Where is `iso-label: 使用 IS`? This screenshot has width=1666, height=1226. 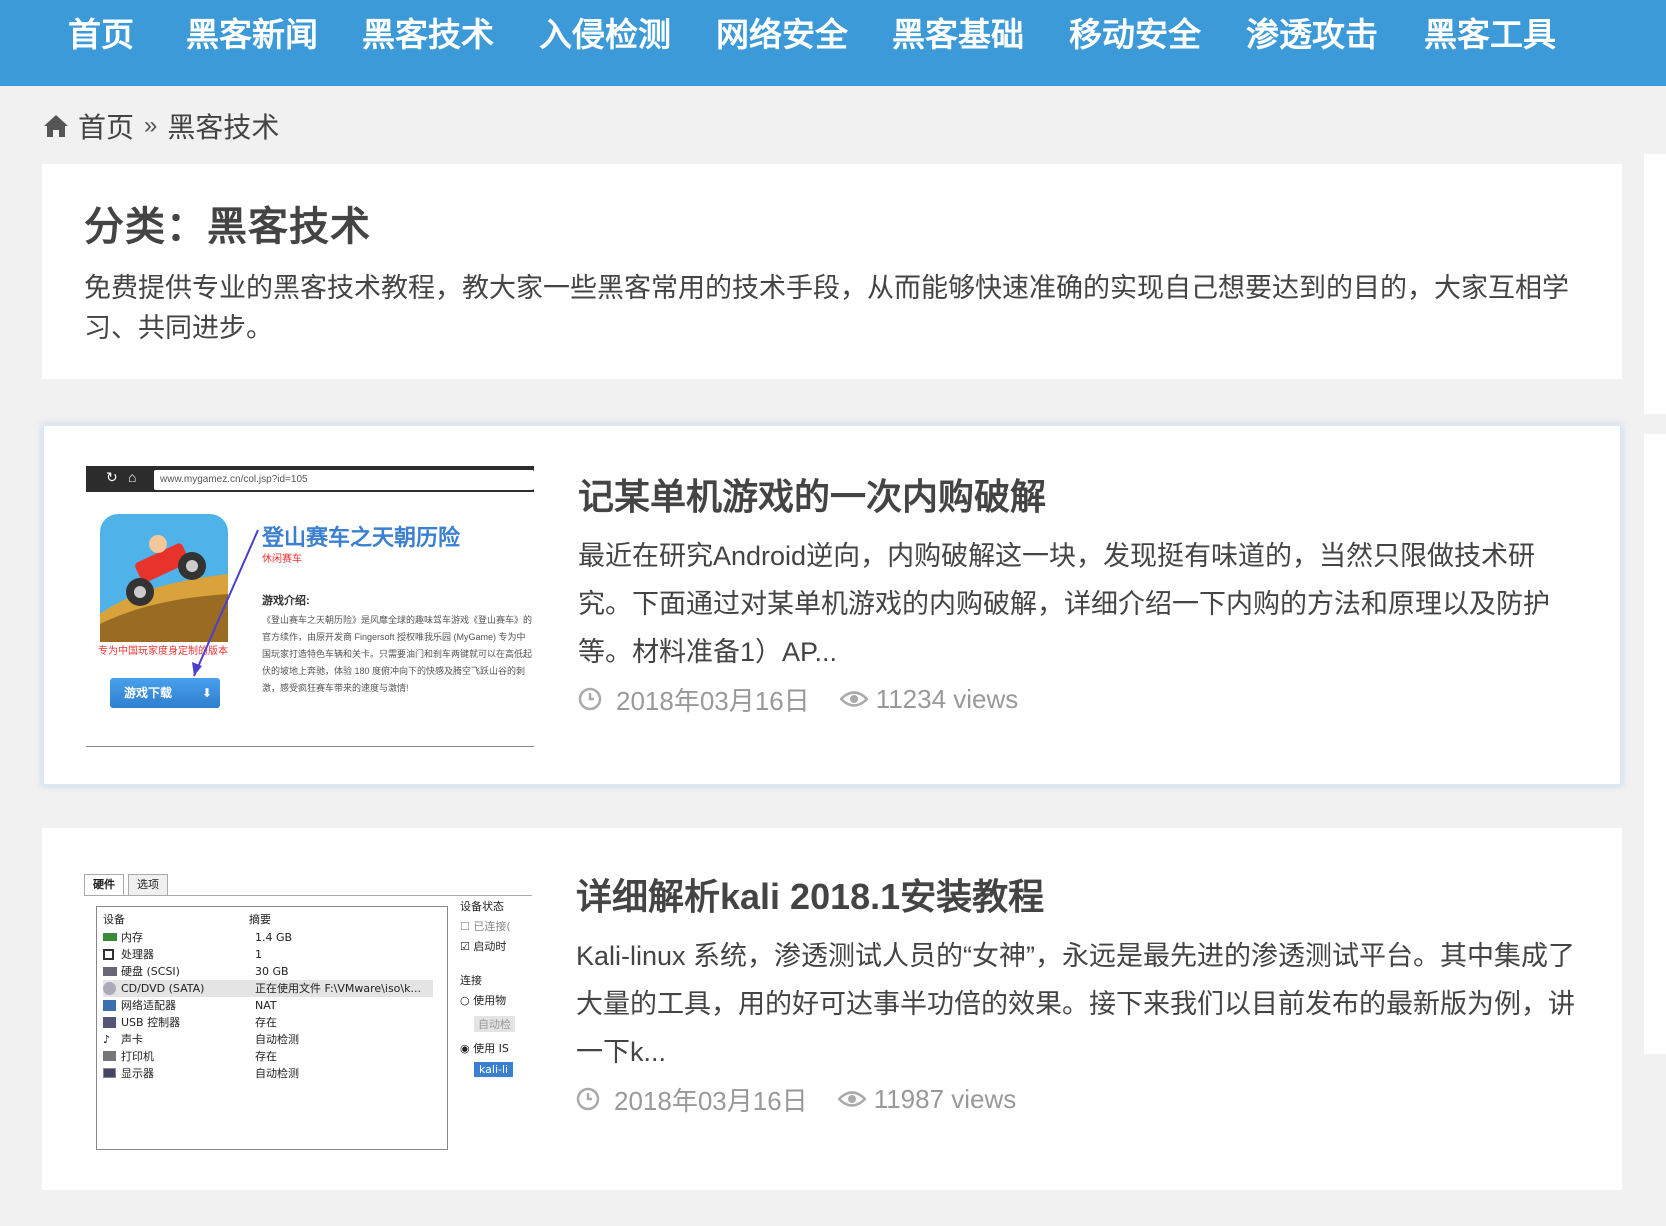
iso-label: 使用 IS is located at coordinates (491, 1048).